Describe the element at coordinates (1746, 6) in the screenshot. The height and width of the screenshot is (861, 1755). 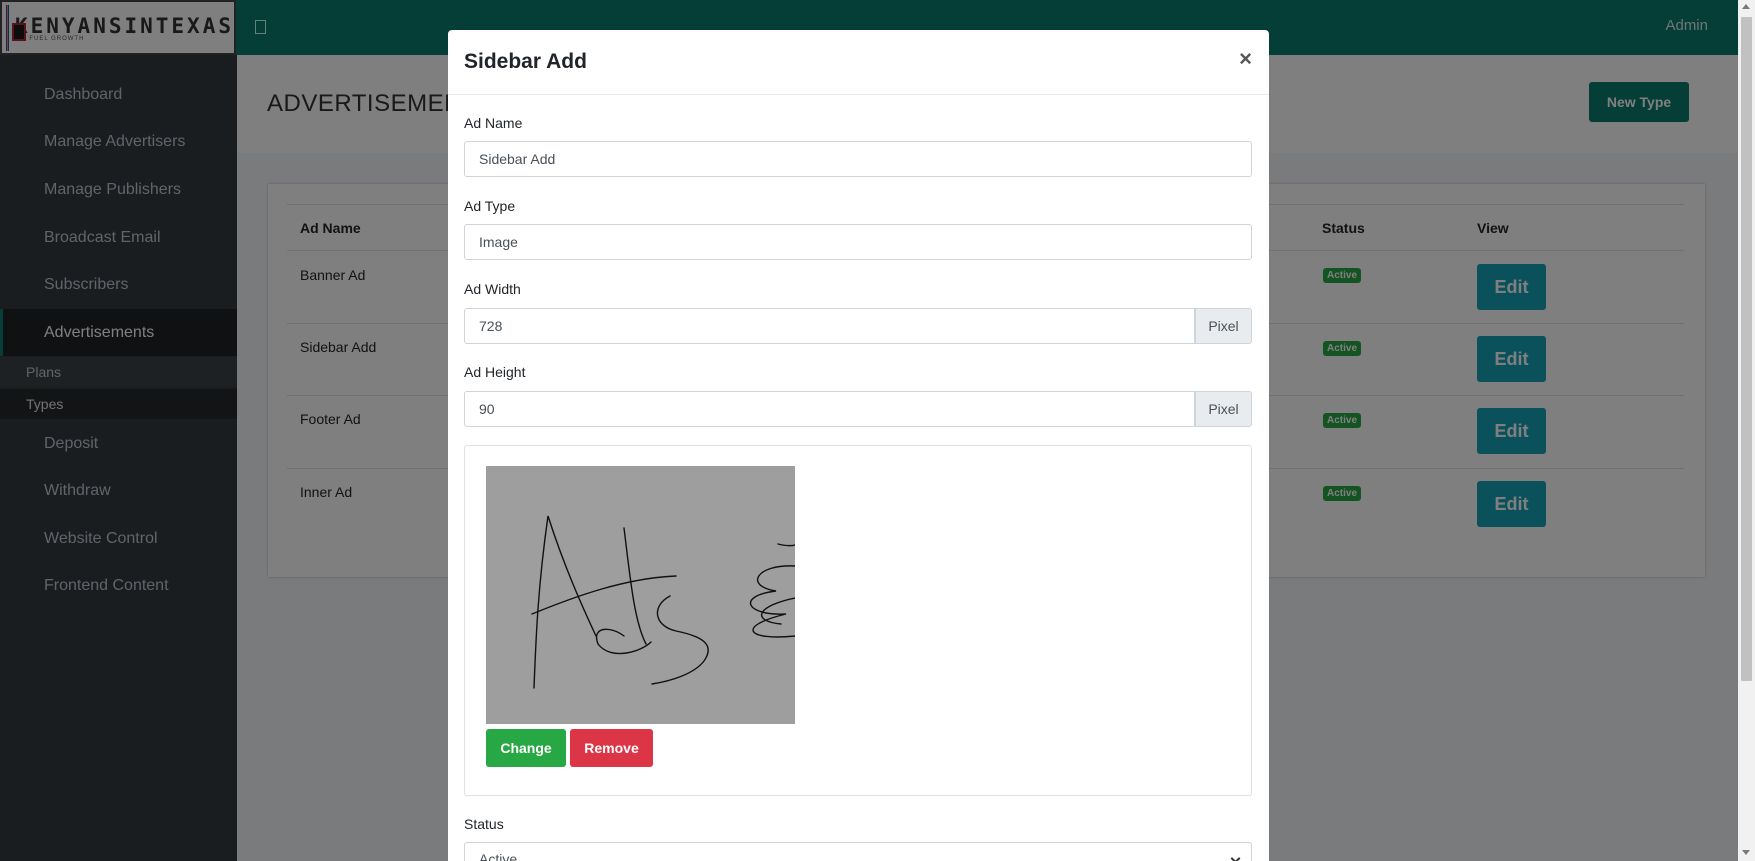
I see `scroll-up-arrow-icon` at that location.